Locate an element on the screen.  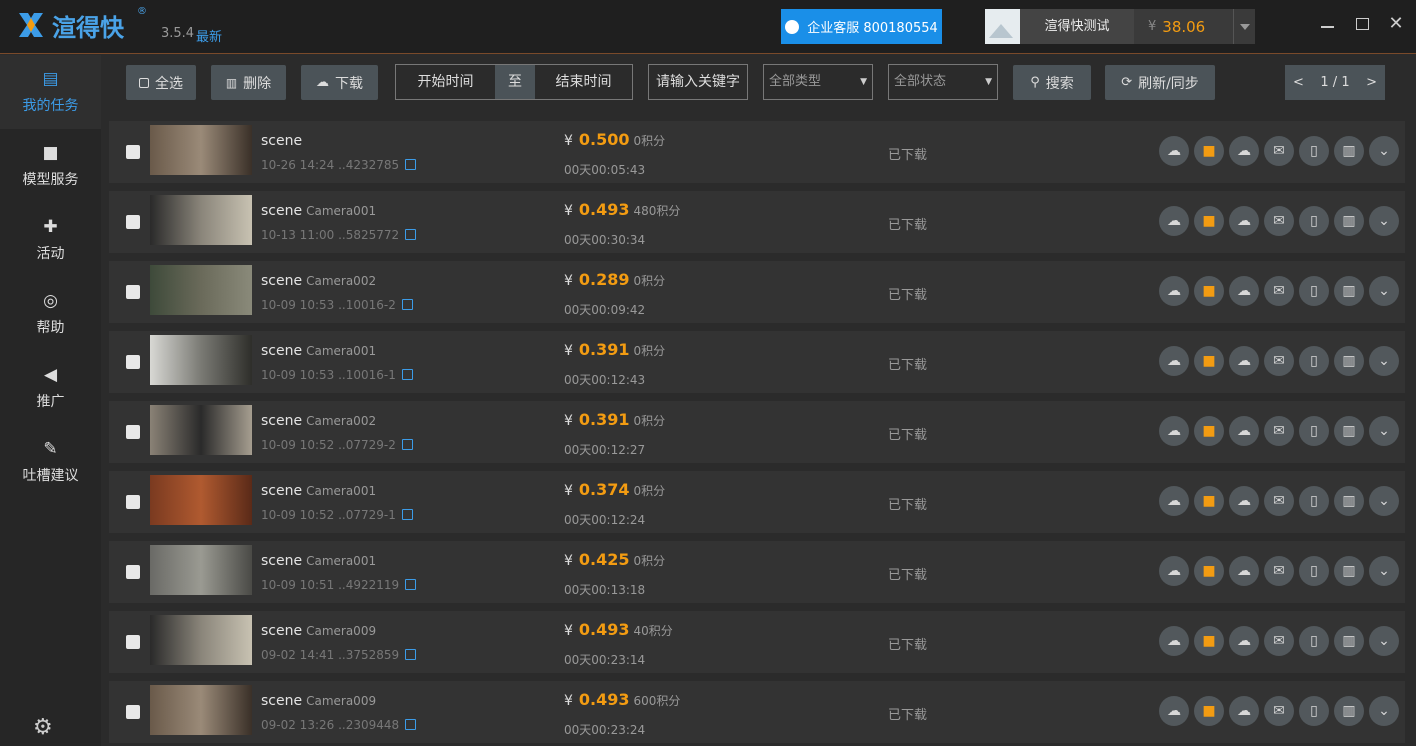
sidebar-item-activities: ✚ 活动 is located at coordinates (50, 240).